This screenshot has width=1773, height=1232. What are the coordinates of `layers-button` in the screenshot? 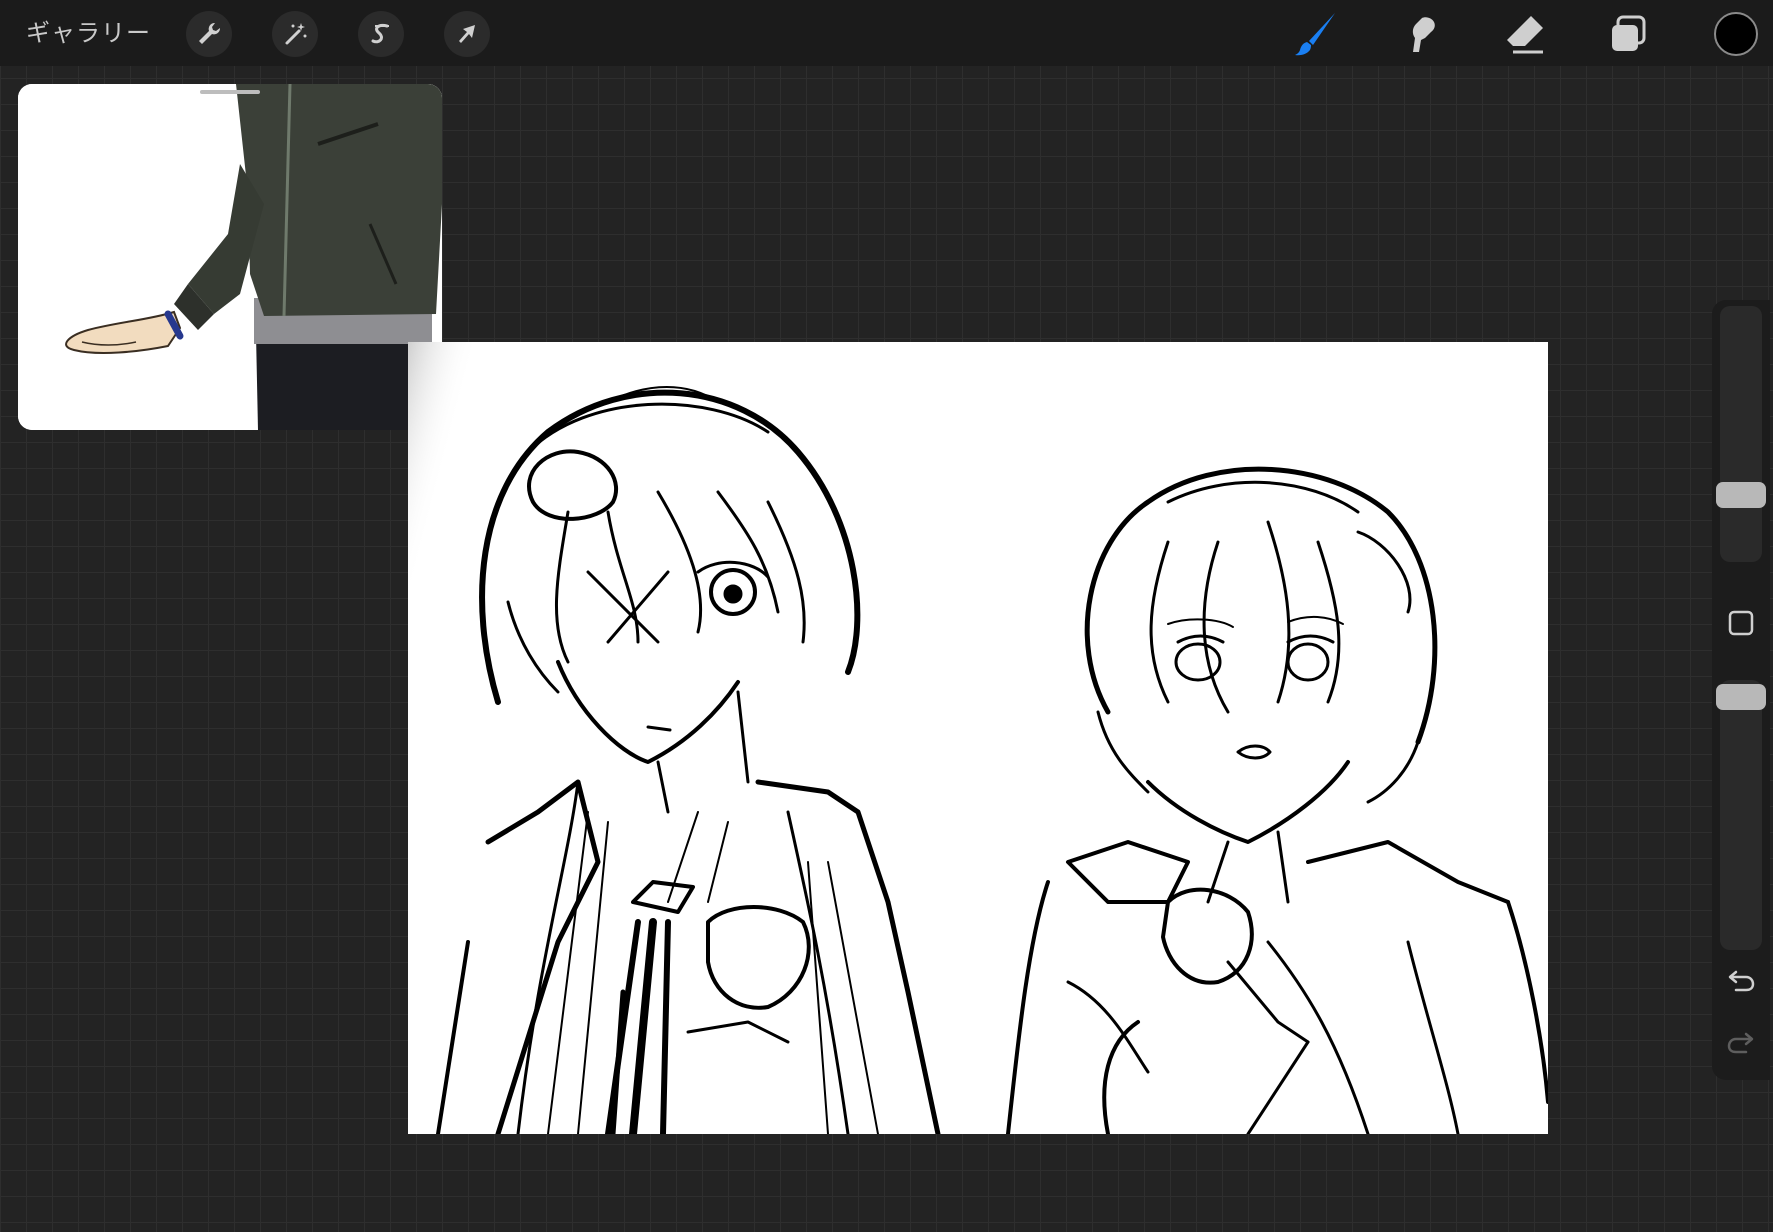 It's located at (1629, 34).